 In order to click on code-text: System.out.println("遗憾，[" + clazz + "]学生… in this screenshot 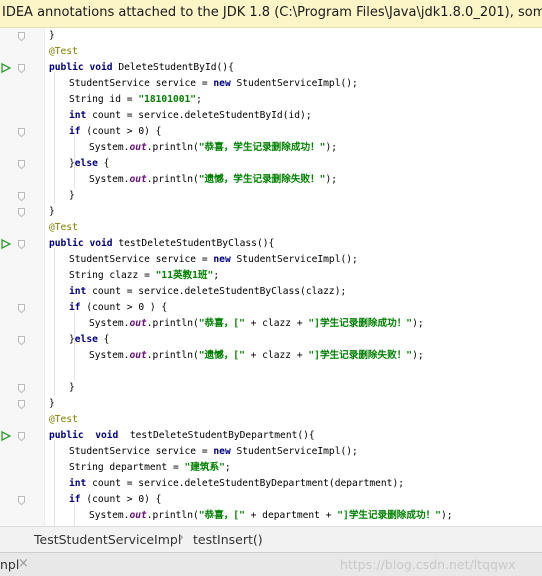, I will do `click(256, 356)`.